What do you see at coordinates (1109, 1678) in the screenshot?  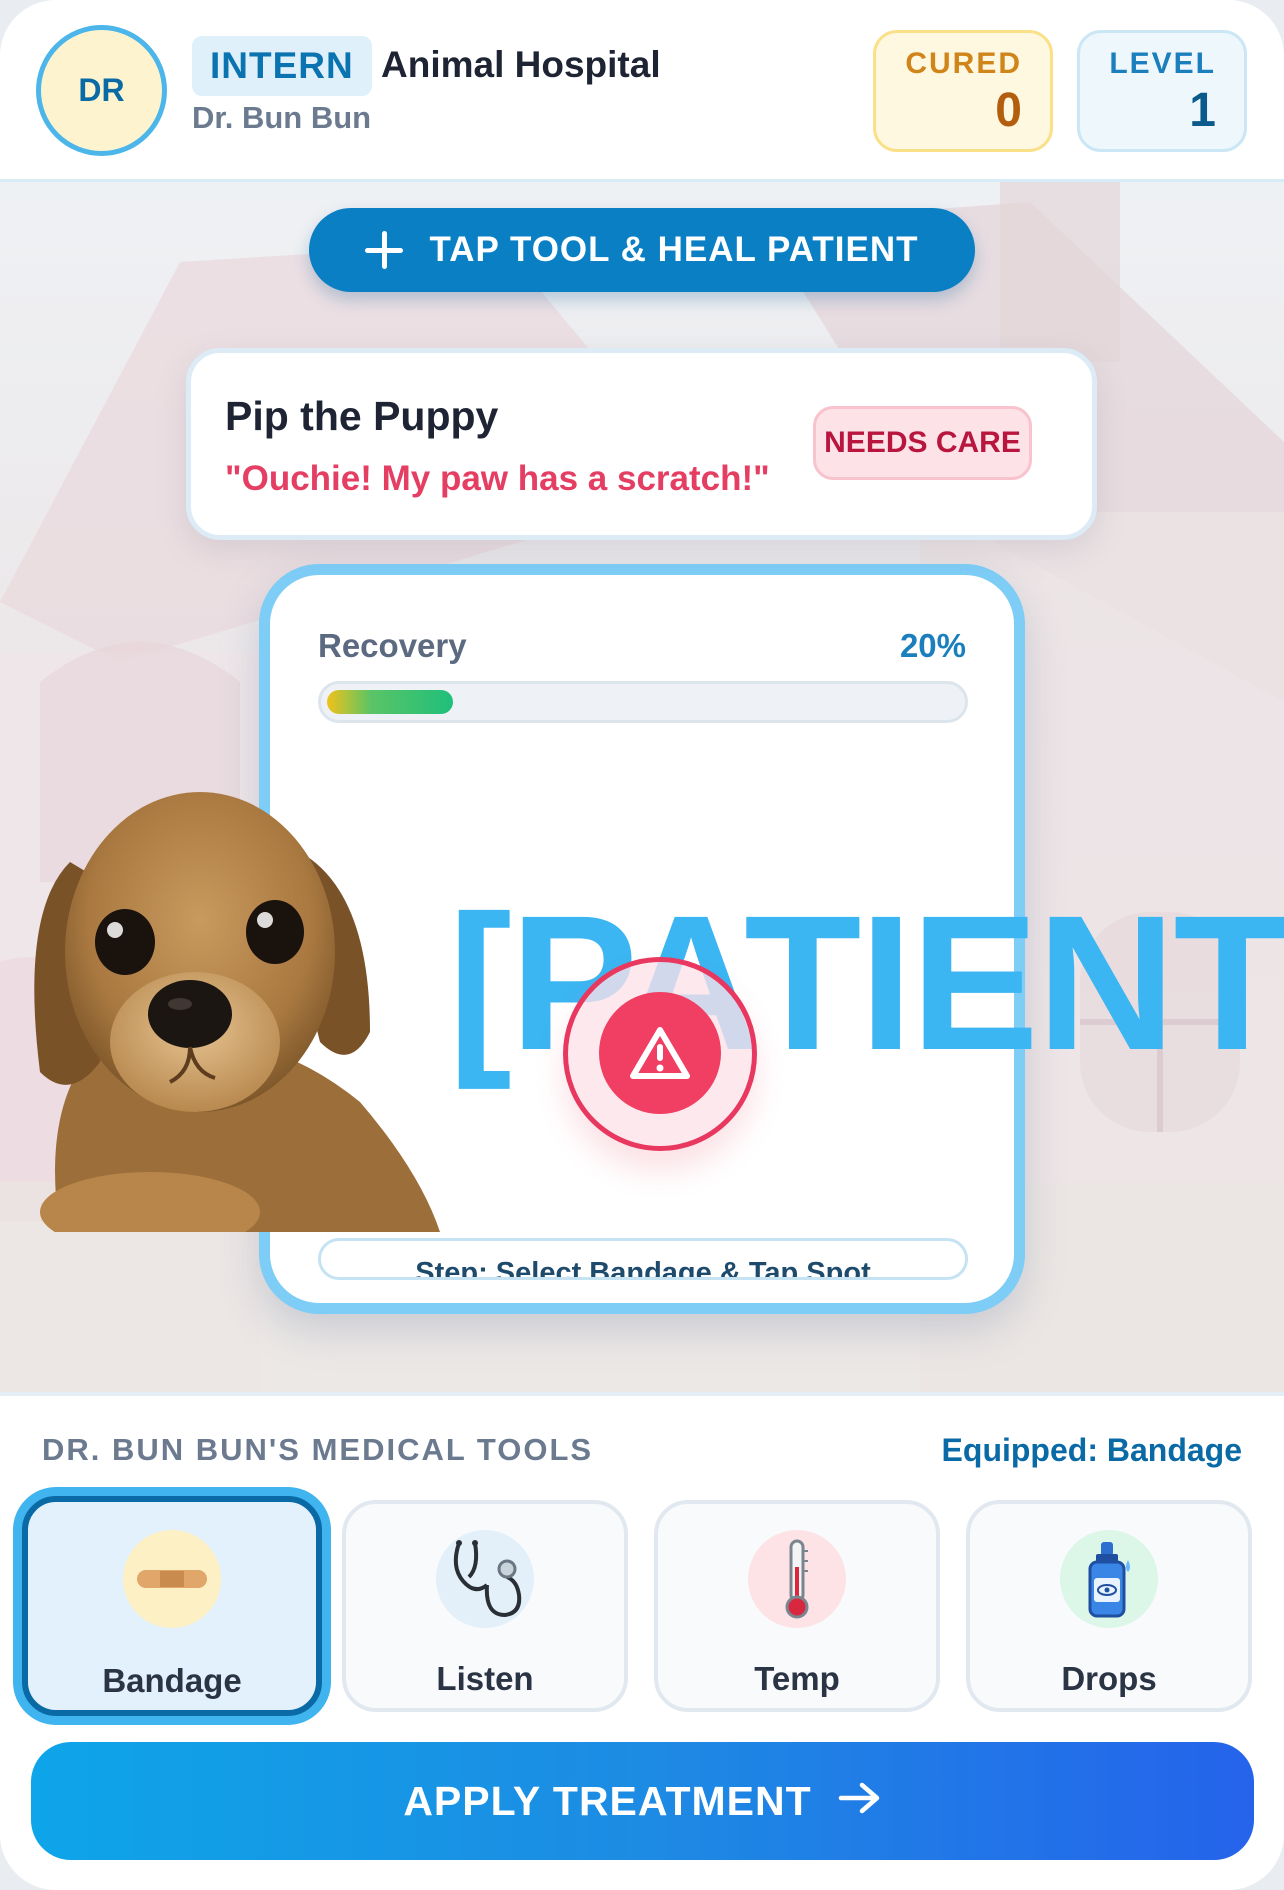 I see `tool-label-drops: Drops` at bounding box center [1109, 1678].